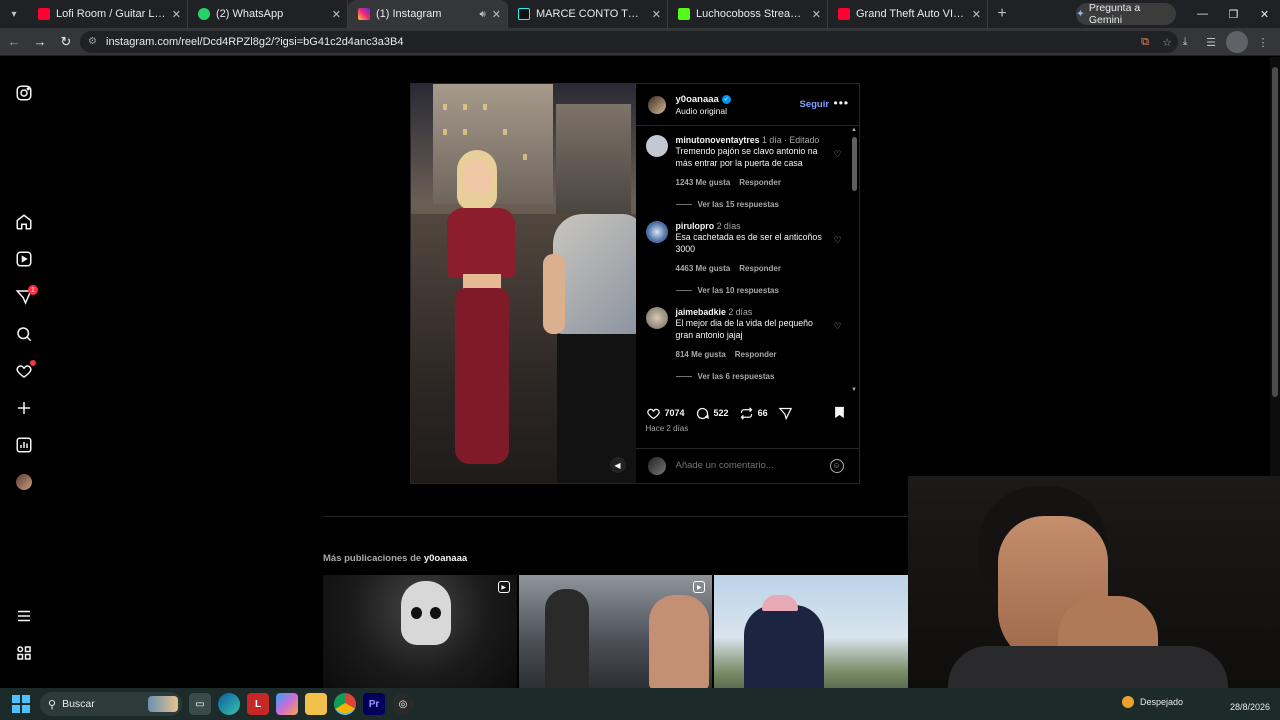 Image resolution: width=1280 pixels, height=720 pixels. Describe the element at coordinates (811, 631) in the screenshot. I see `post-thumbnail` at that location.